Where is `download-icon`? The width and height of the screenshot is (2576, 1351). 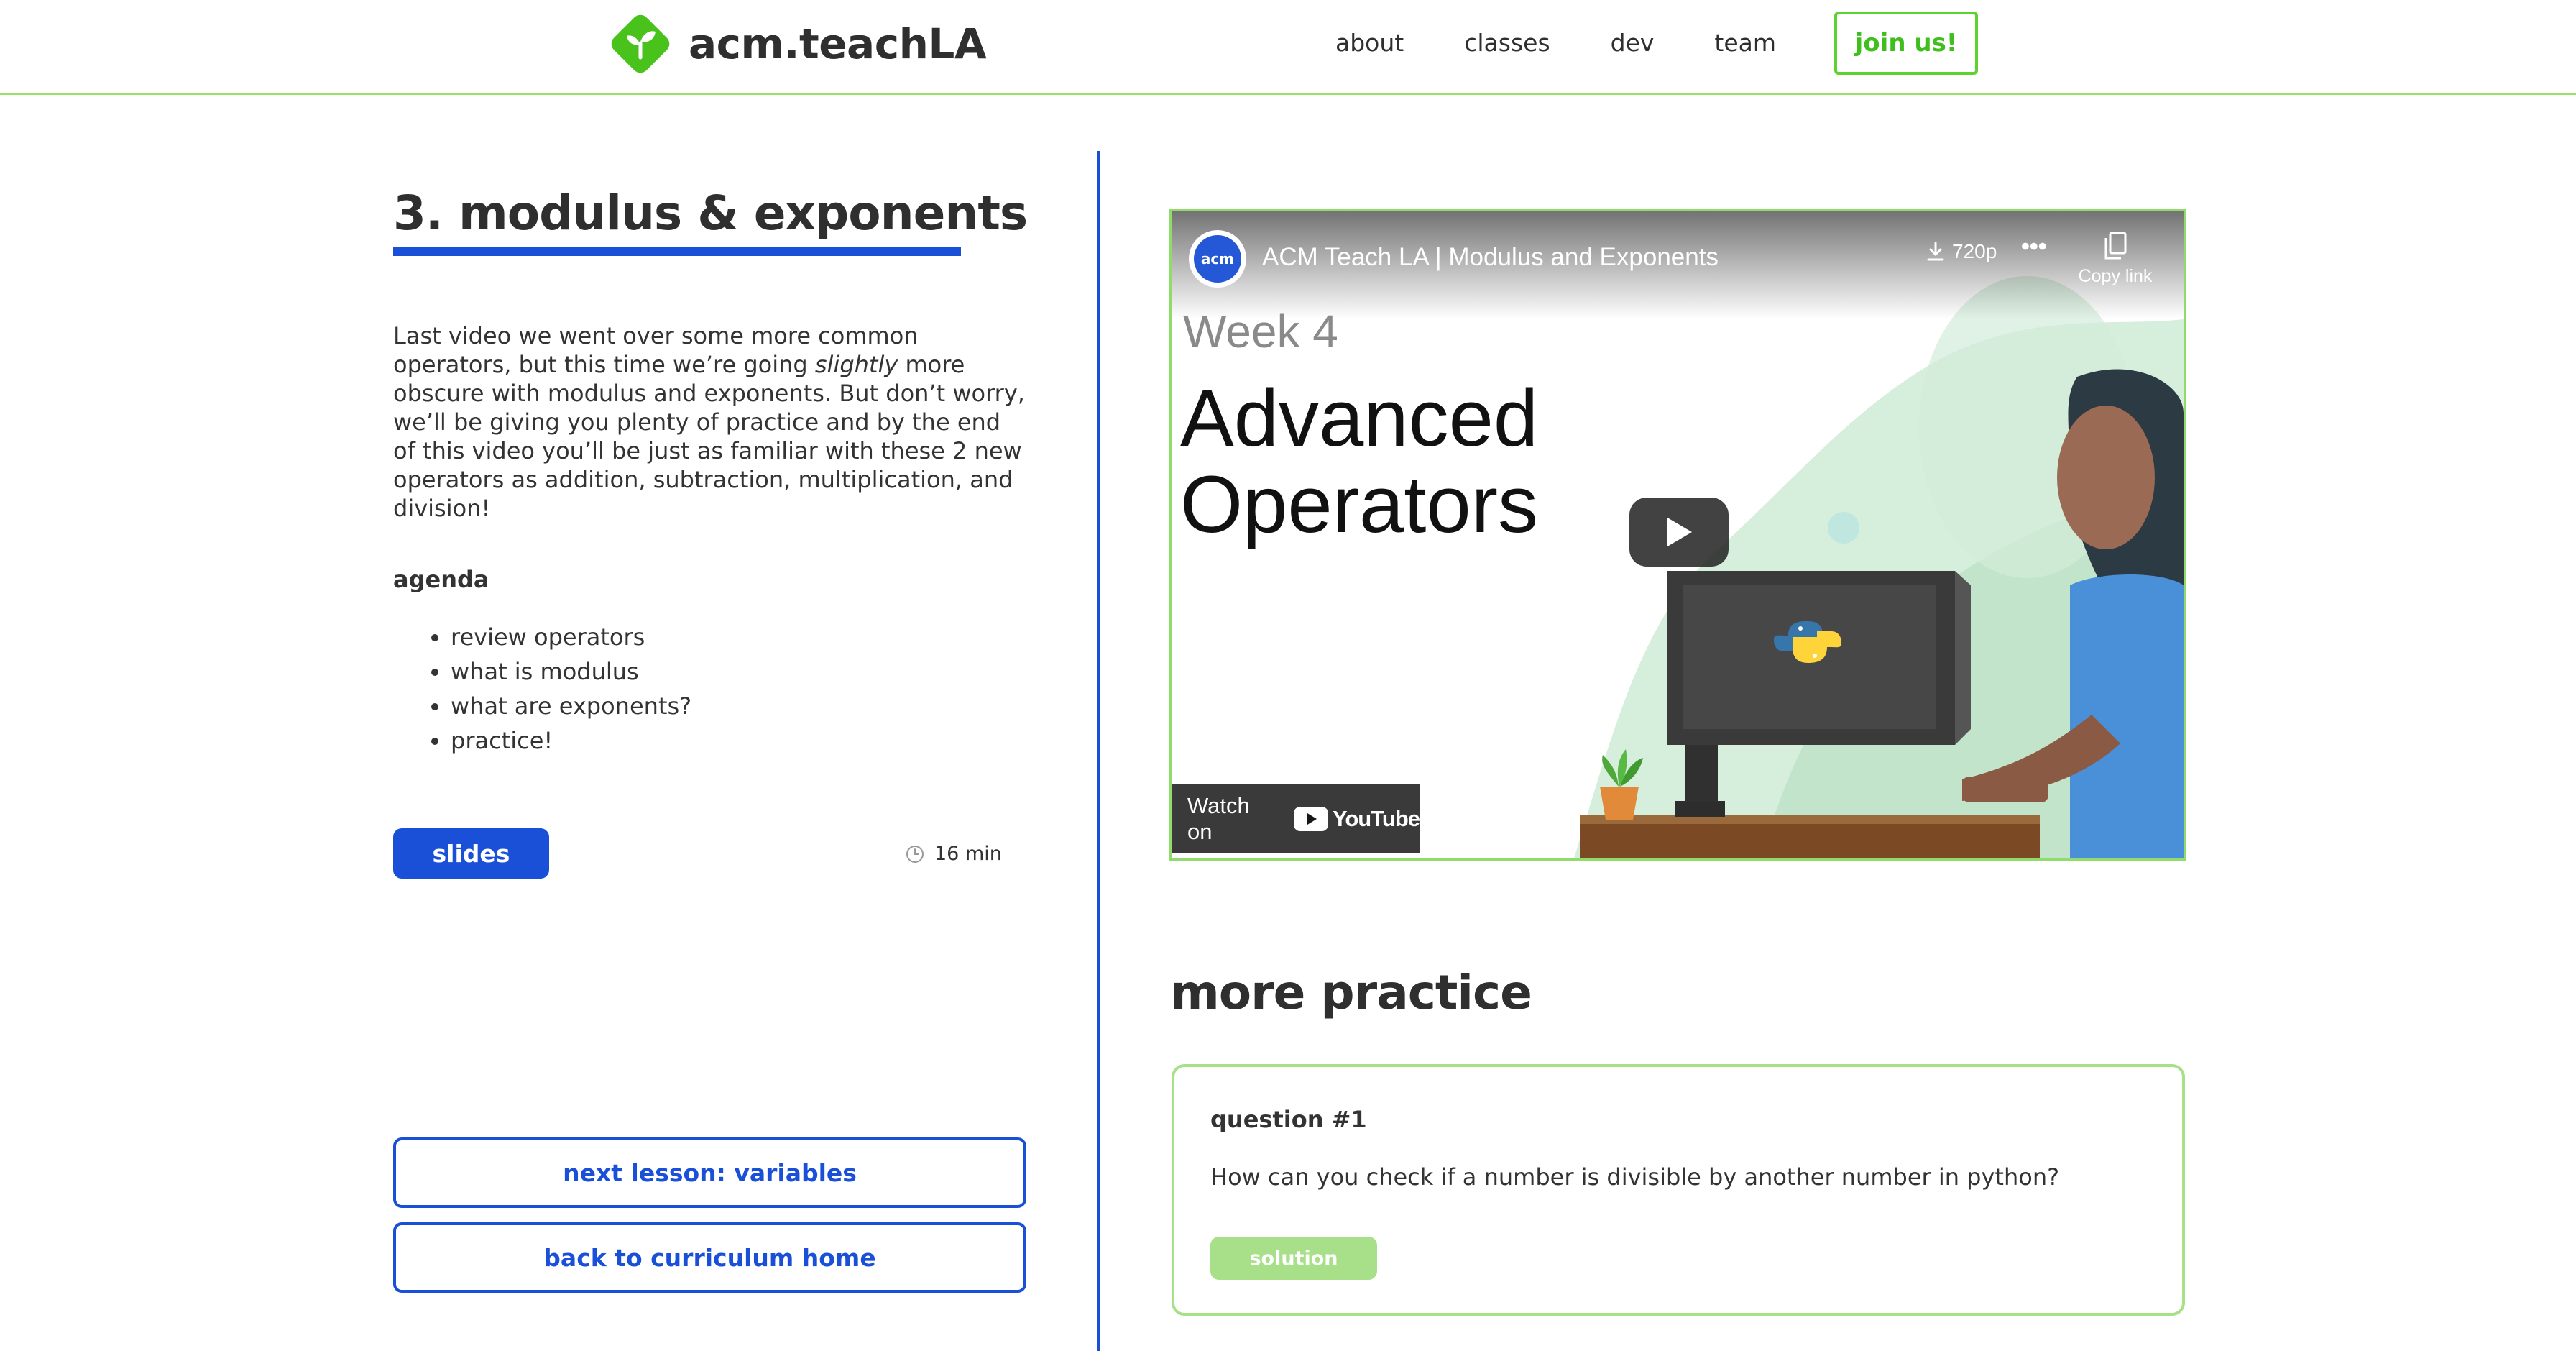 download-icon is located at coordinates (1935, 252).